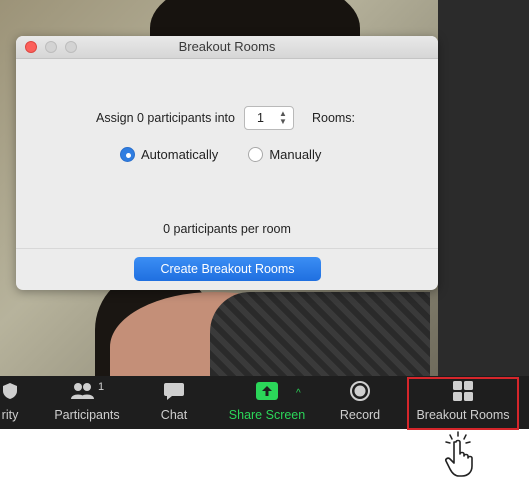 The image size is (529, 483). I want to click on toolbar-participants: 1 Participants, so click(87, 402).